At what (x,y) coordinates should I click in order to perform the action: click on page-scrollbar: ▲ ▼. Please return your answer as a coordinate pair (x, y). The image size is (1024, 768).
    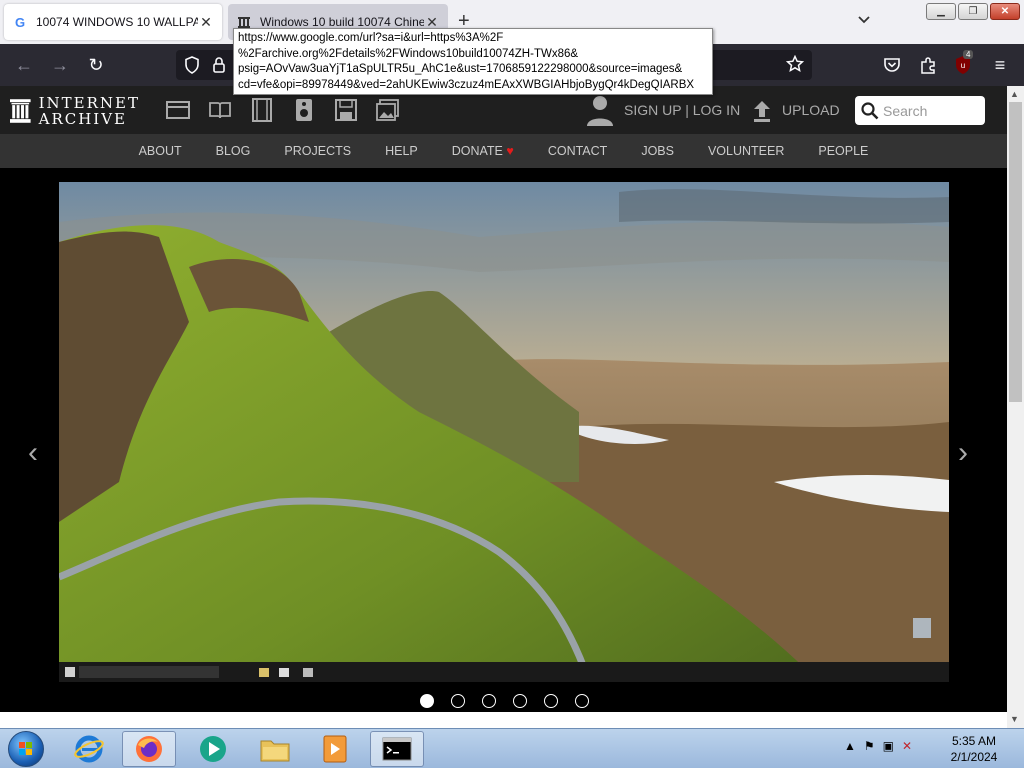
    Looking at the image, I should click on (1015, 407).